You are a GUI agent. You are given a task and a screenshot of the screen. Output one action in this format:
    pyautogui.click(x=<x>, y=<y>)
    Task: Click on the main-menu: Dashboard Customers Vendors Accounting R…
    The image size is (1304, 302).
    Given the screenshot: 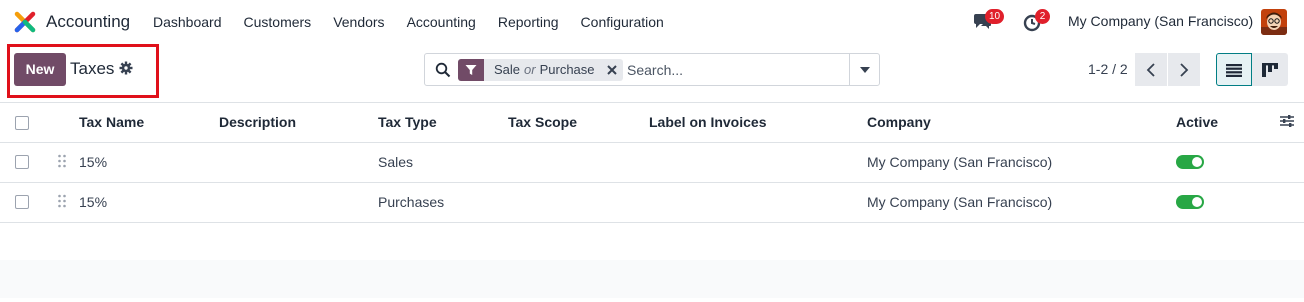 What is the action you would take?
    pyautogui.click(x=408, y=22)
    